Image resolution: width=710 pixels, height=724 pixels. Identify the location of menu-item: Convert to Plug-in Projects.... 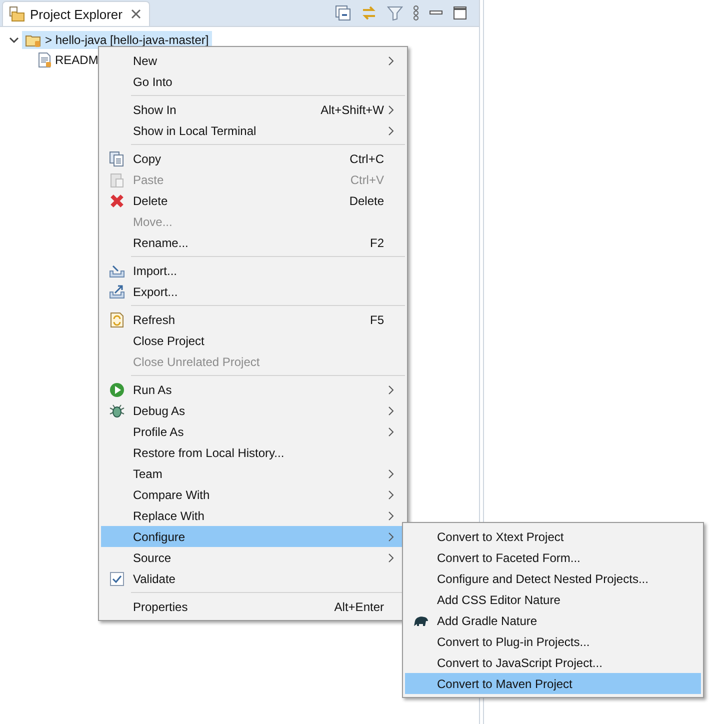
(553, 641).